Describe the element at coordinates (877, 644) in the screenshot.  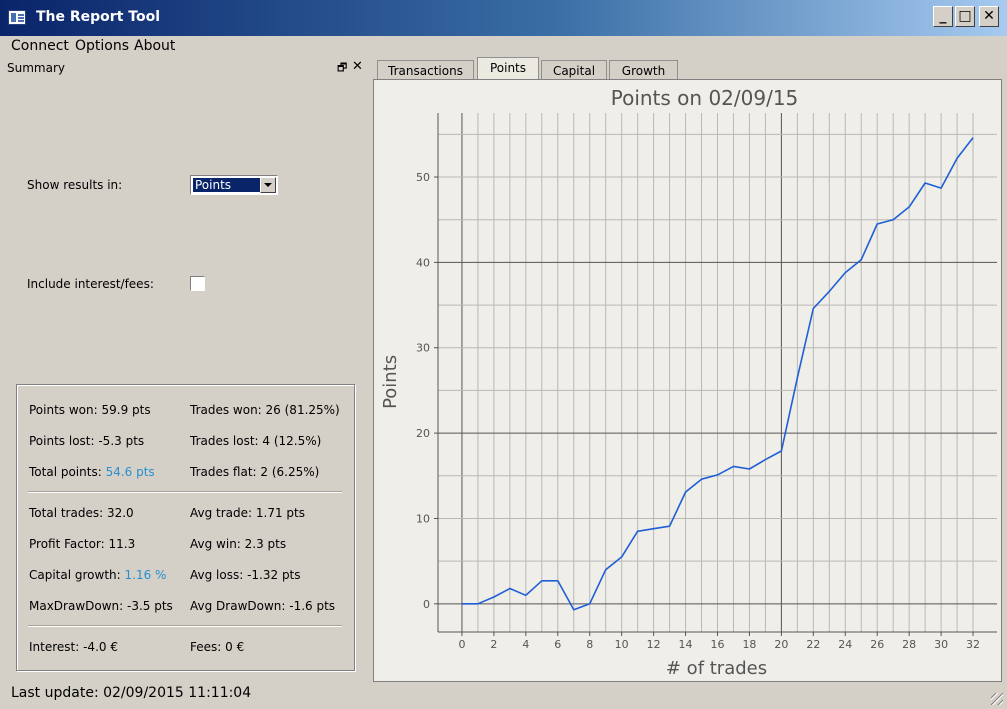
I see `x-tick-label: 26` at that location.